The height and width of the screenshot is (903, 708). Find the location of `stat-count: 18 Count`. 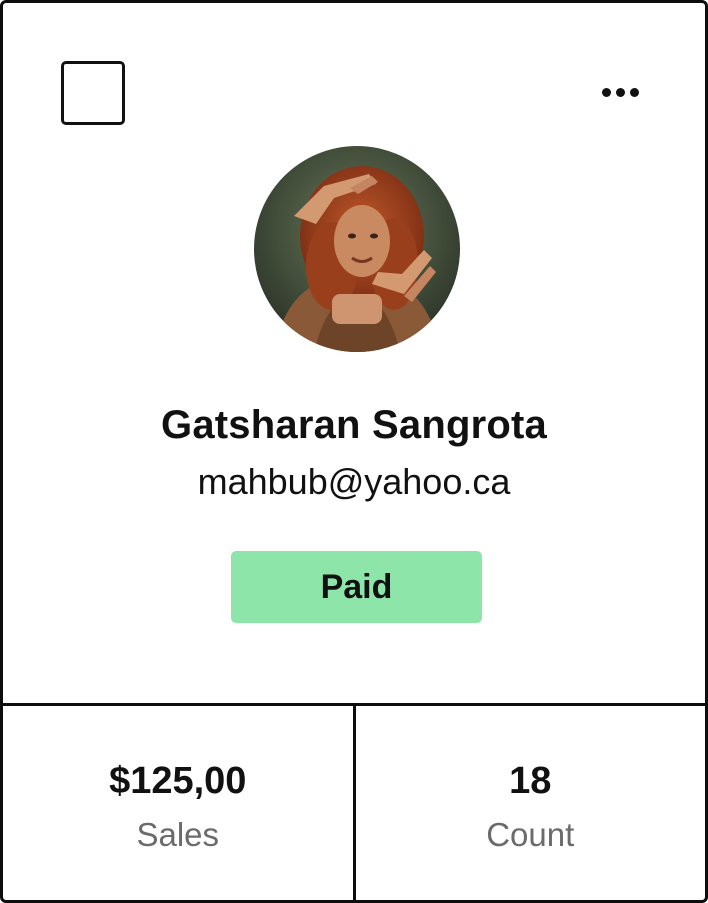

stat-count: 18 Count is located at coordinates (529, 803).